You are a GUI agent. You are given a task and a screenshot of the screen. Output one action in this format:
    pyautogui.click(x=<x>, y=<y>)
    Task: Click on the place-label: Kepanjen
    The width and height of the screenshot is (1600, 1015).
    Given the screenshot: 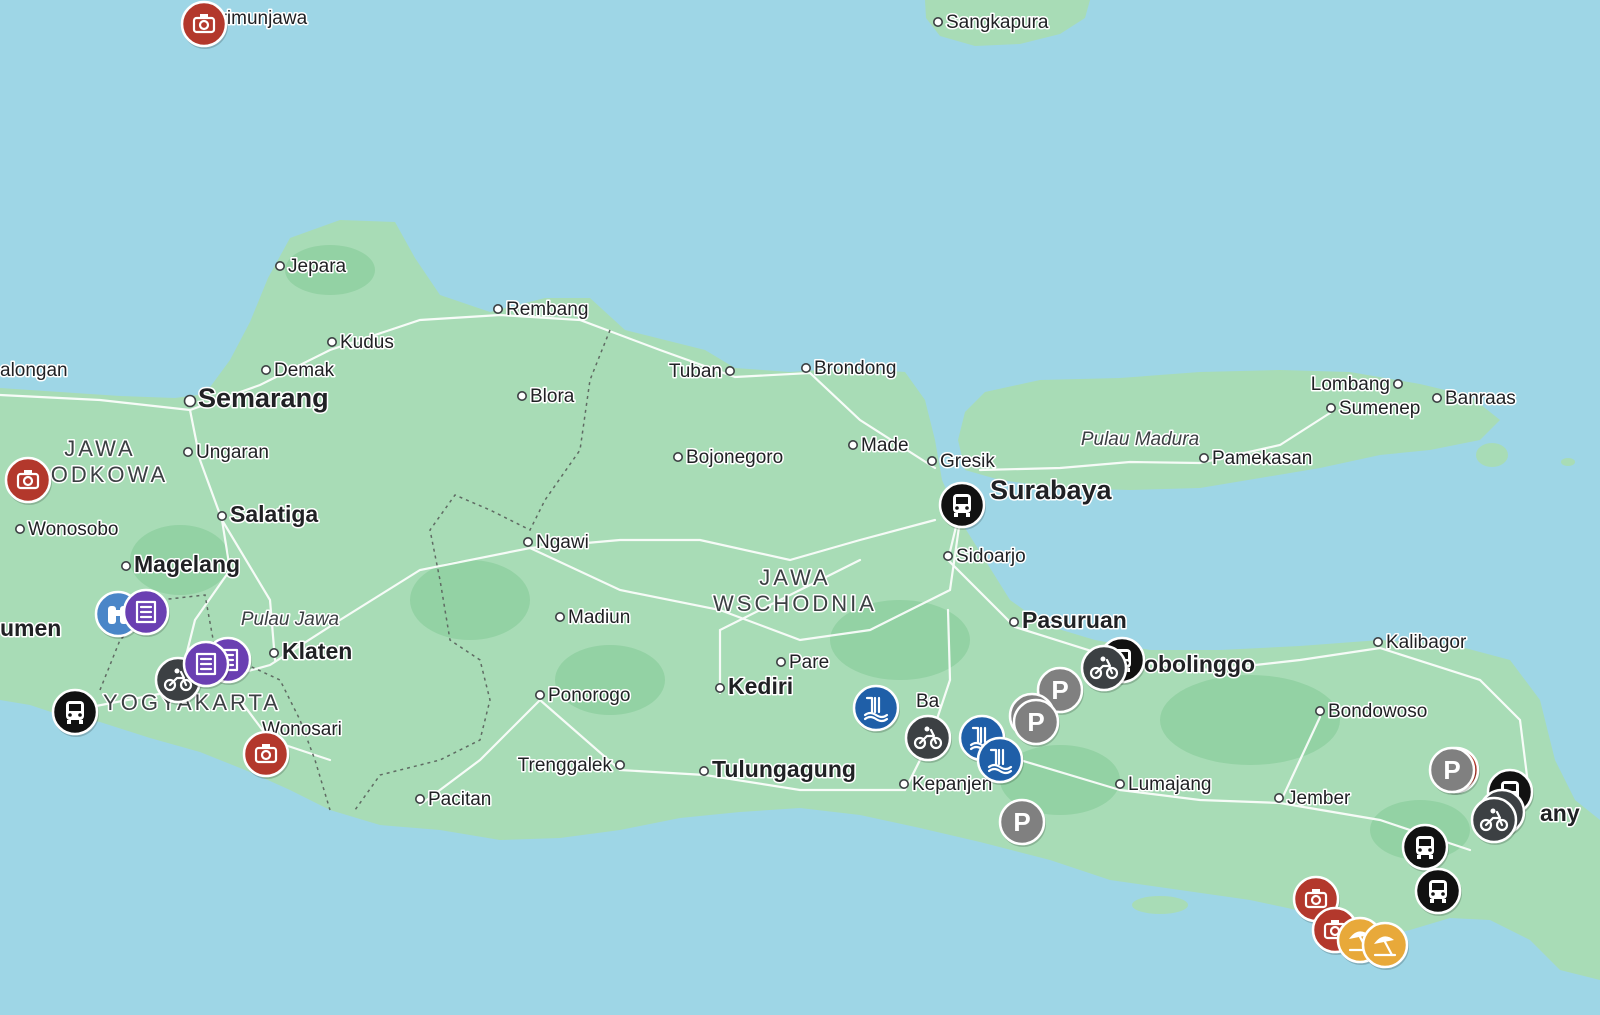 What is the action you would take?
    pyautogui.click(x=952, y=784)
    